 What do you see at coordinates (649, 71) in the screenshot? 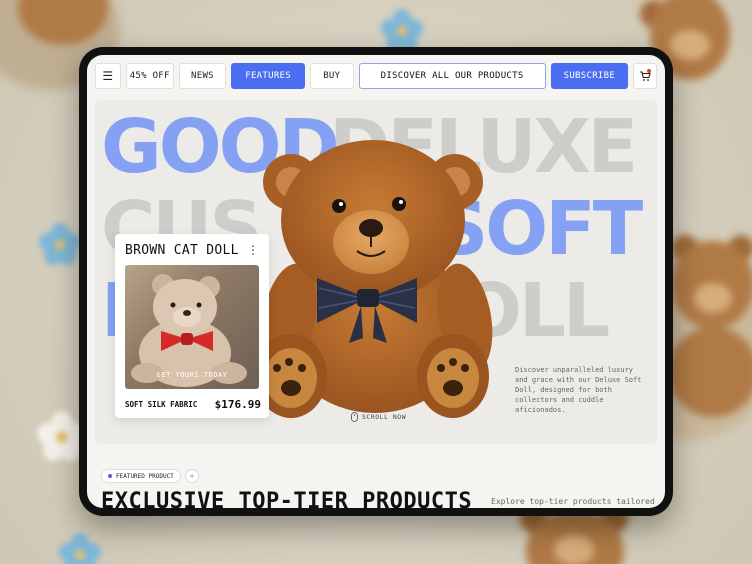
I see `cart-badge` at bounding box center [649, 71].